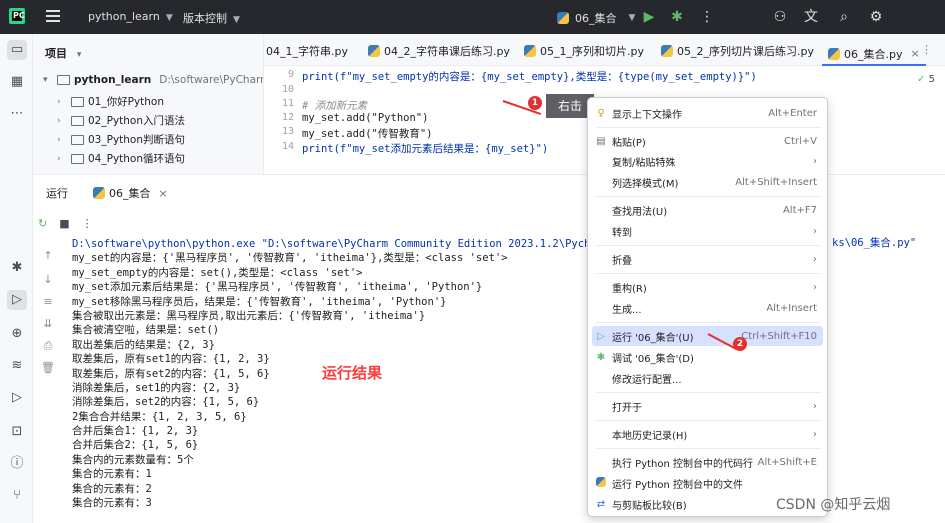 This screenshot has height=523, width=945. I want to click on tab-06: 06_集合.py ×, so click(874, 50).